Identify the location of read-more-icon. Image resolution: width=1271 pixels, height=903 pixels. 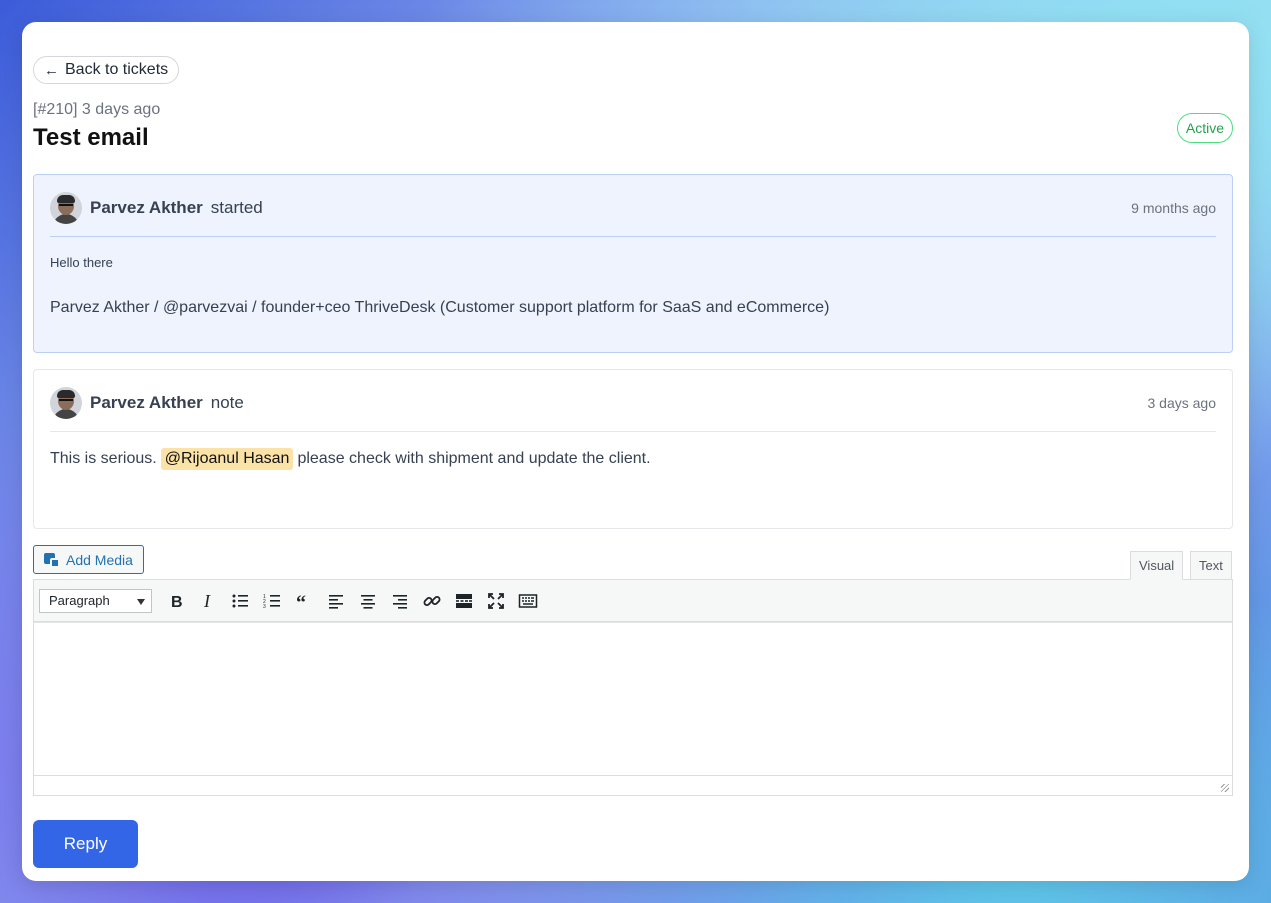
(464, 601).